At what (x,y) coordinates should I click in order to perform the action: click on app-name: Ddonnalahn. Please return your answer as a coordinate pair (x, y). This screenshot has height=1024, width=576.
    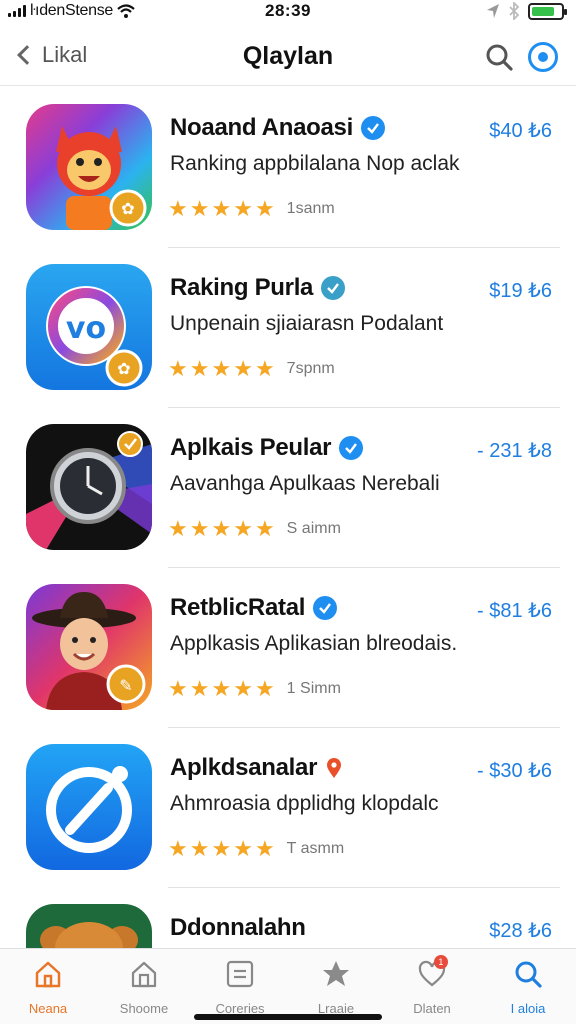
    Looking at the image, I should click on (238, 928).